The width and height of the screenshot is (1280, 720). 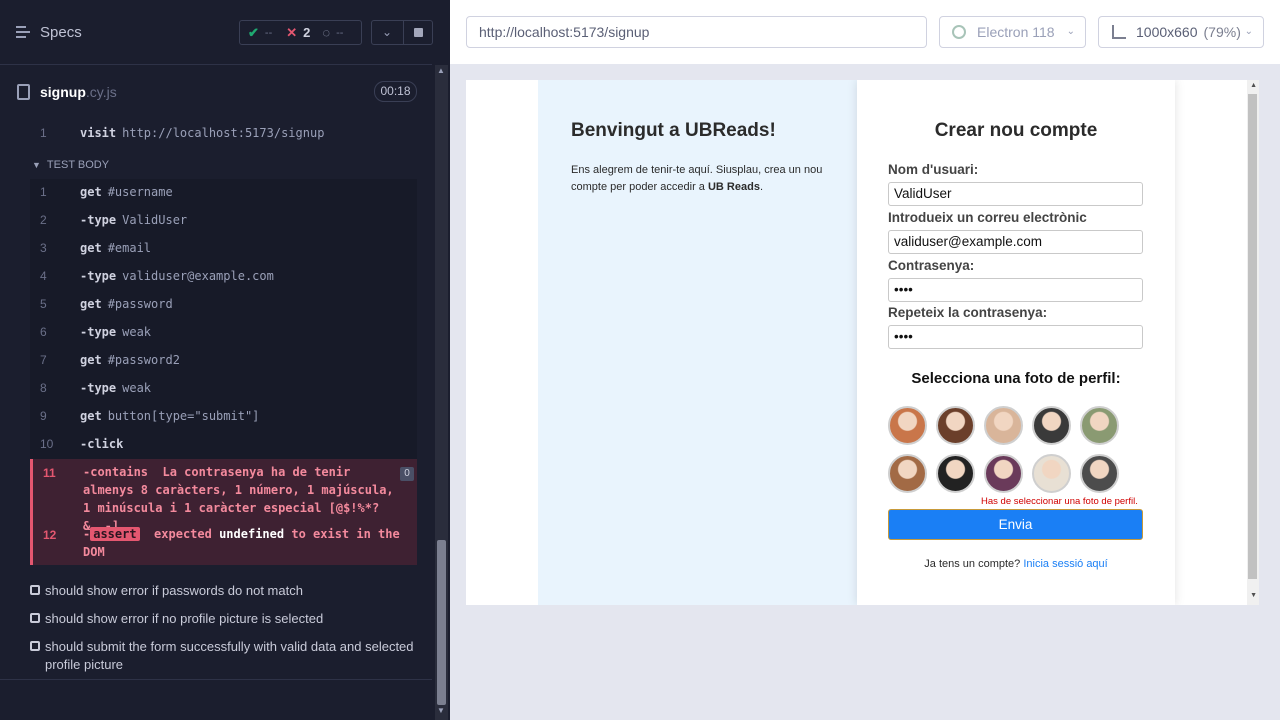 I want to click on username-label: Nom d'usuari:, so click(x=933, y=169).